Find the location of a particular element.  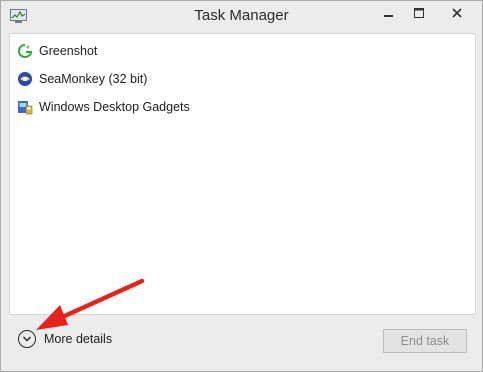

maximize-icon is located at coordinates (419, 13).